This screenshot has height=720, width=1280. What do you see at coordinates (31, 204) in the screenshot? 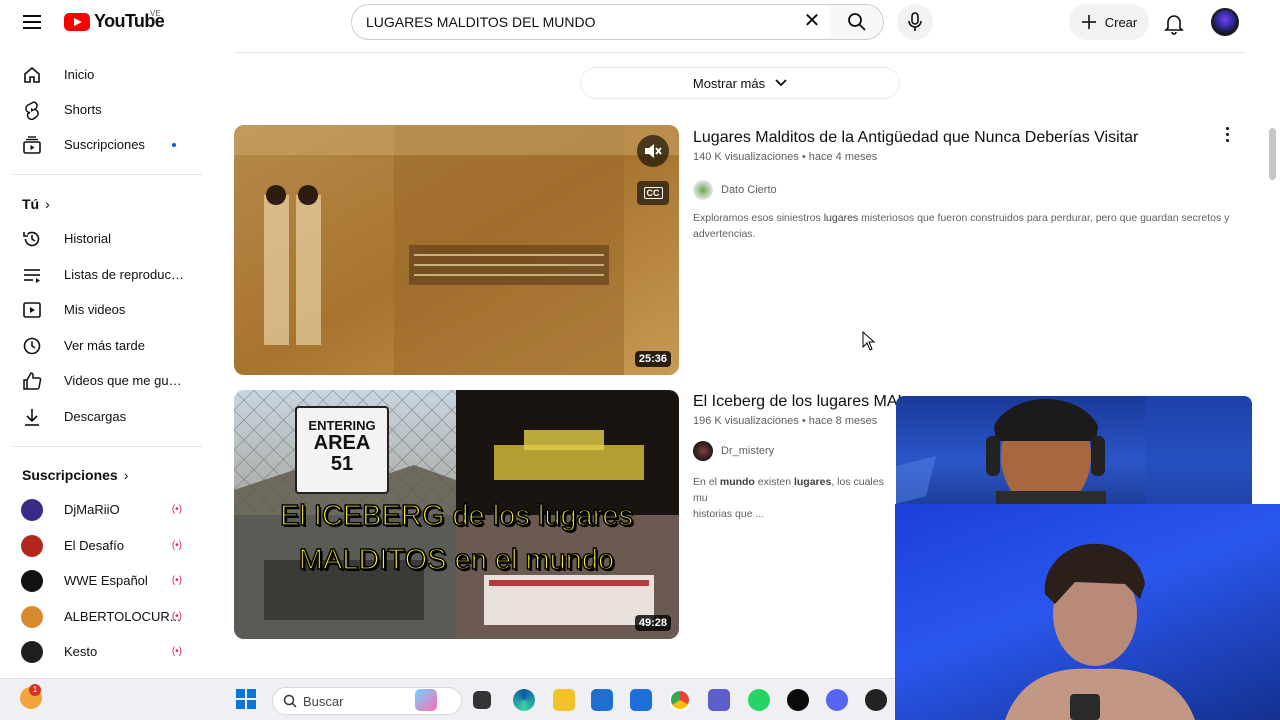
I see `you-heading-label: Tú` at bounding box center [31, 204].